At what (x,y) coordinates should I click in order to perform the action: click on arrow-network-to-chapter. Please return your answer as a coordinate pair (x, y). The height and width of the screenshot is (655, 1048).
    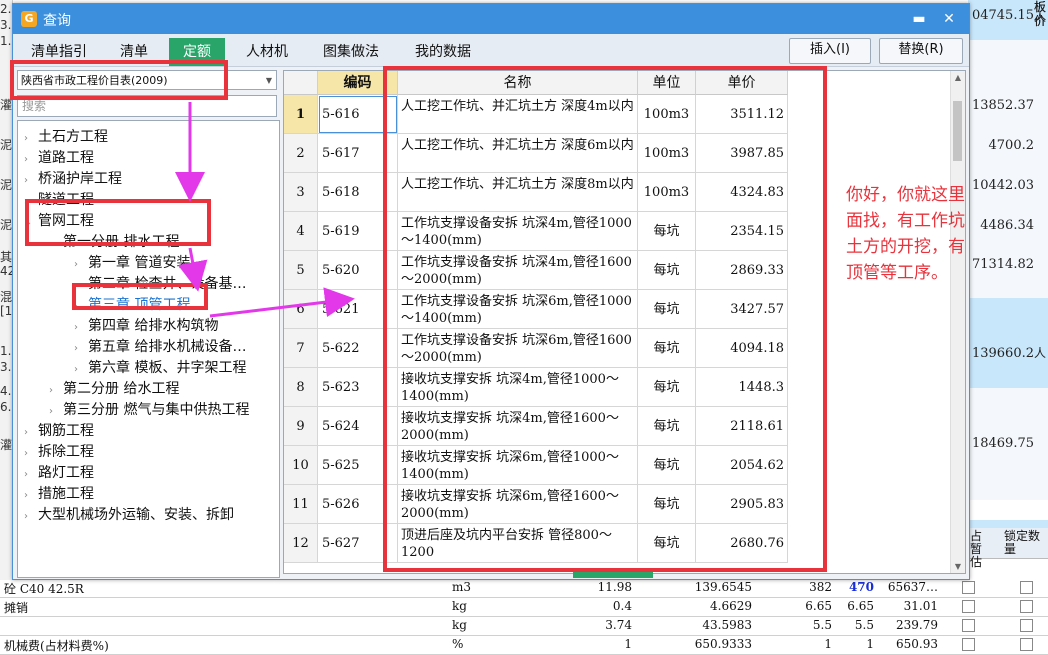
    Looking at the image, I should click on (192, 269).